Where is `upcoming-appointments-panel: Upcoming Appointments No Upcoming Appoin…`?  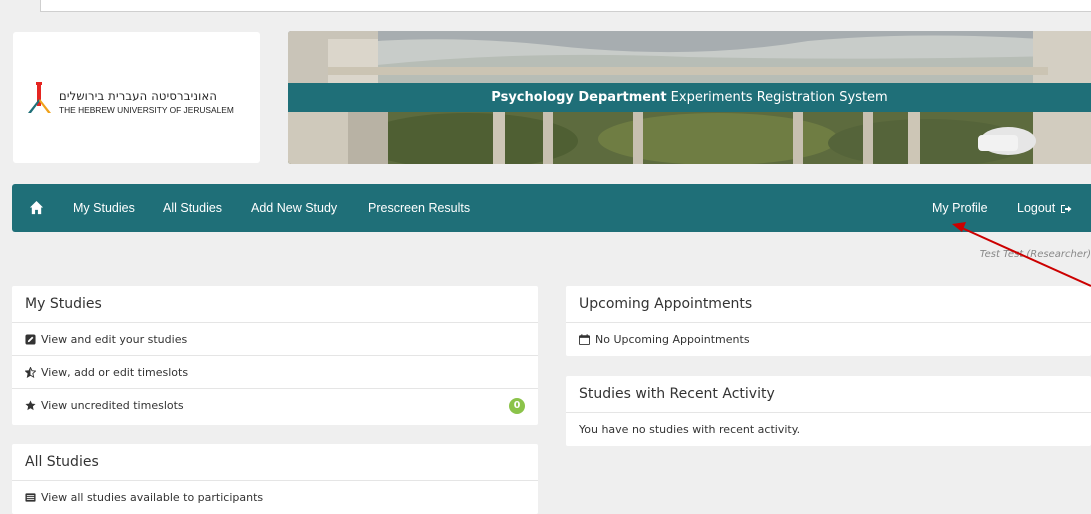 upcoming-appointments-panel: Upcoming Appointments No Upcoming Appoin… is located at coordinates (828, 321).